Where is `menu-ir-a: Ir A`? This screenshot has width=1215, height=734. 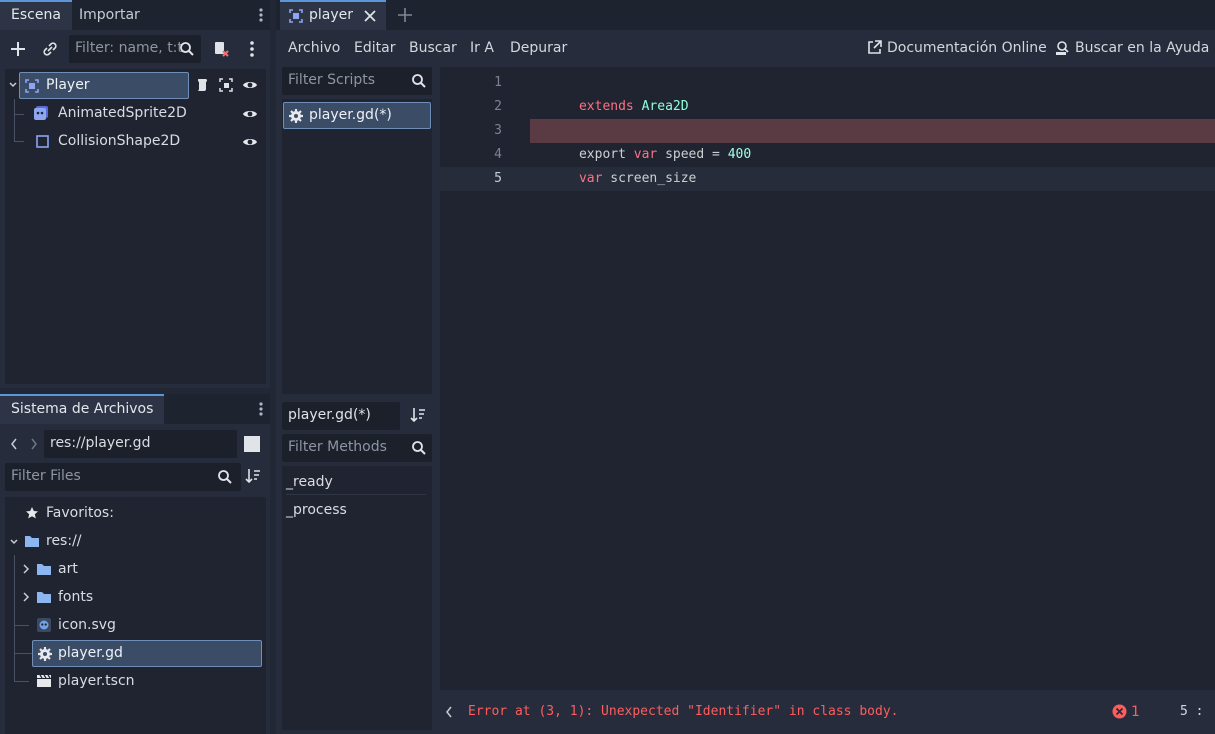
menu-ir-a: Ir A is located at coordinates (482, 48).